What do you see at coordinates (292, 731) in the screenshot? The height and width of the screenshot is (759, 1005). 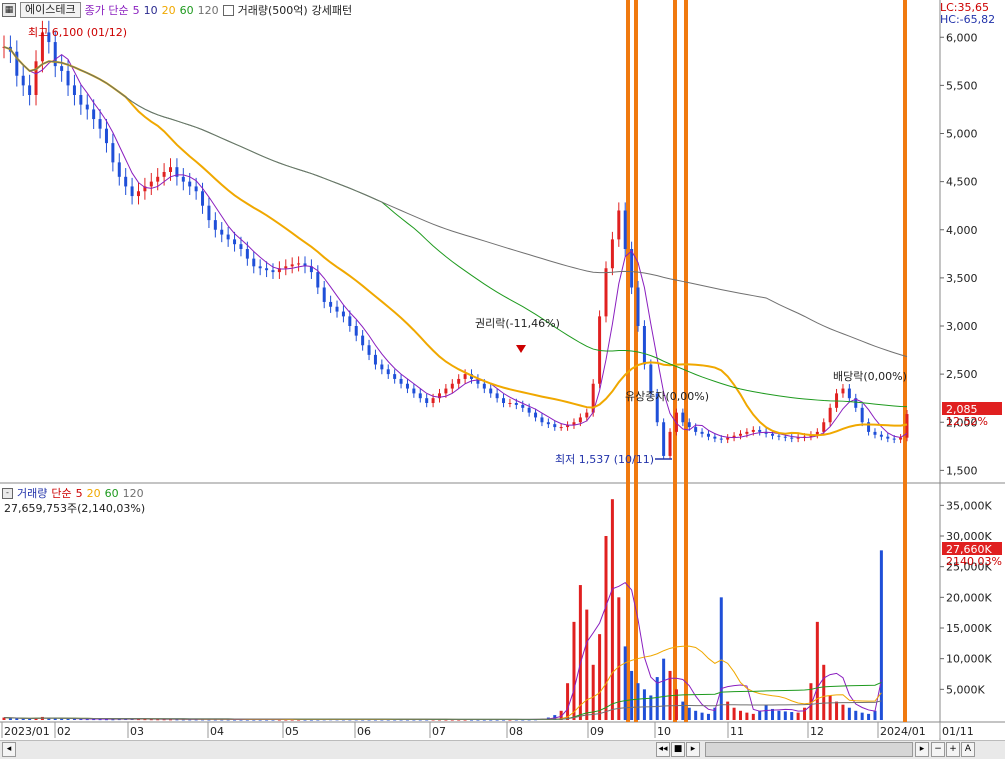 I see `month-label: 05` at bounding box center [292, 731].